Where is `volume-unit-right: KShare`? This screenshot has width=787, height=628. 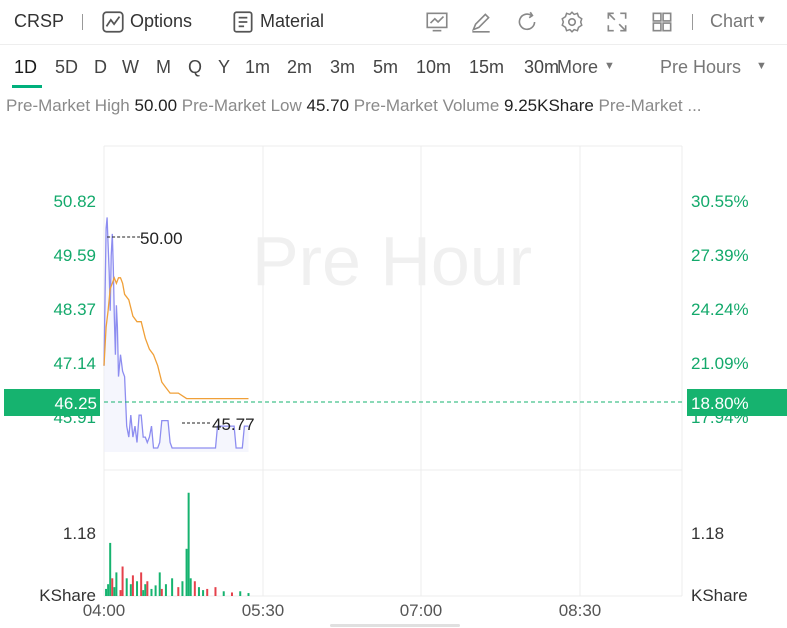
volume-unit-right: KShare is located at coordinates (719, 595).